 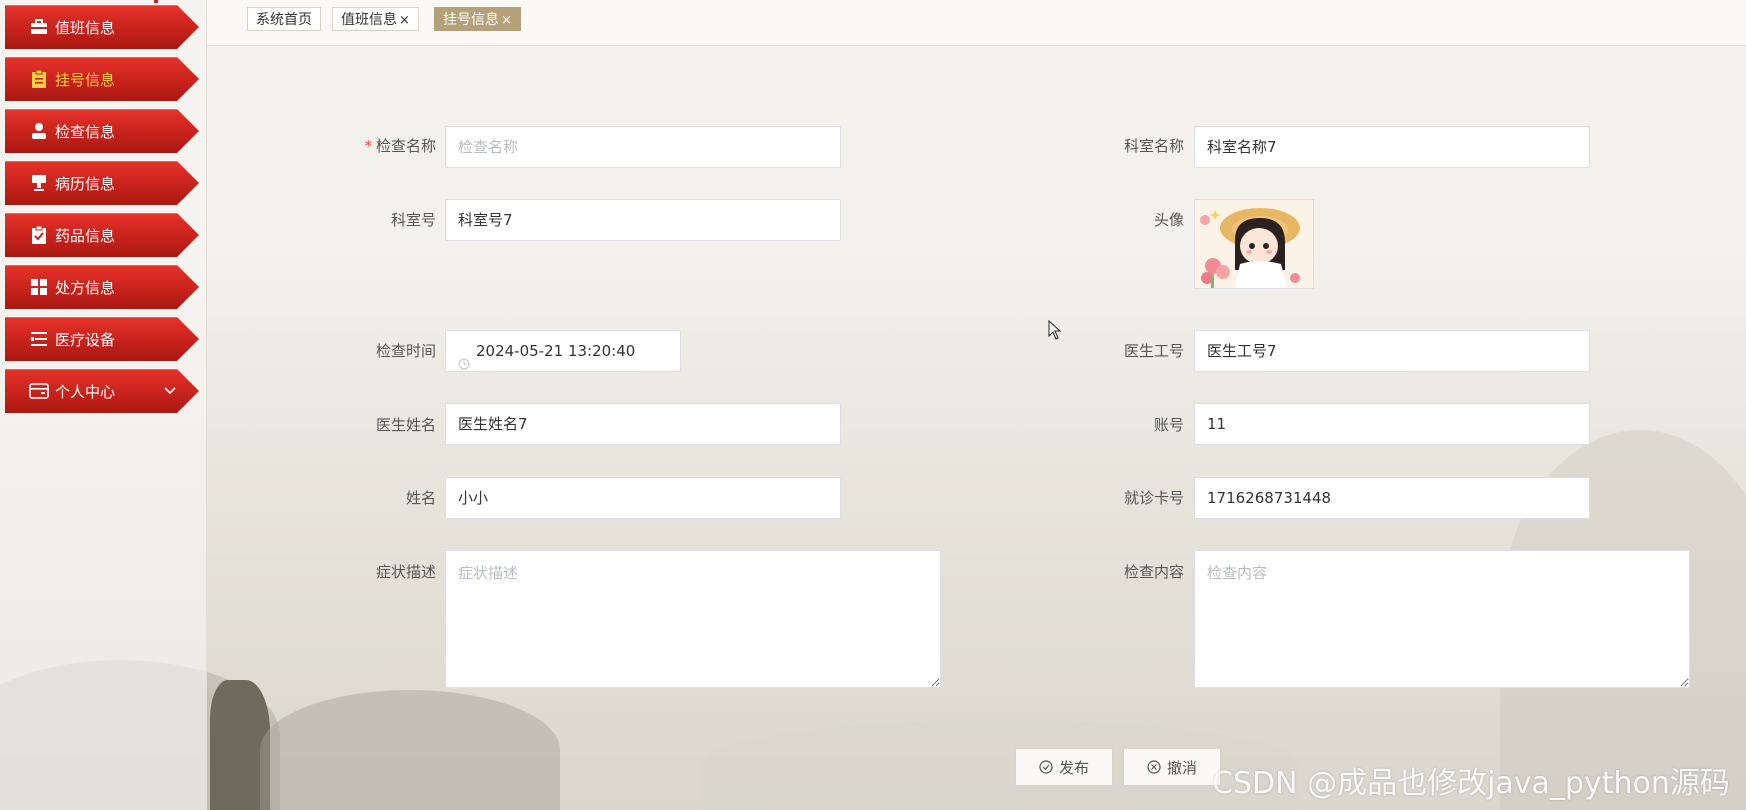 What do you see at coordinates (563, 351) in the screenshot?
I see `check-time-picker: 2024-05-21 13:20:40` at bounding box center [563, 351].